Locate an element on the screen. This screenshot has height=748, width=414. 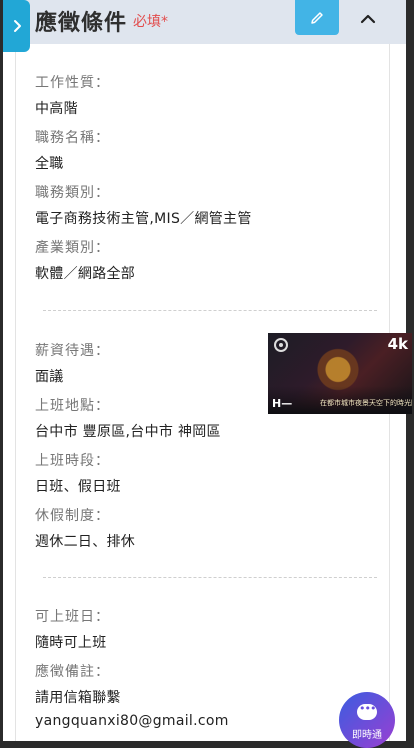
edit-button is located at coordinates (317, 17).